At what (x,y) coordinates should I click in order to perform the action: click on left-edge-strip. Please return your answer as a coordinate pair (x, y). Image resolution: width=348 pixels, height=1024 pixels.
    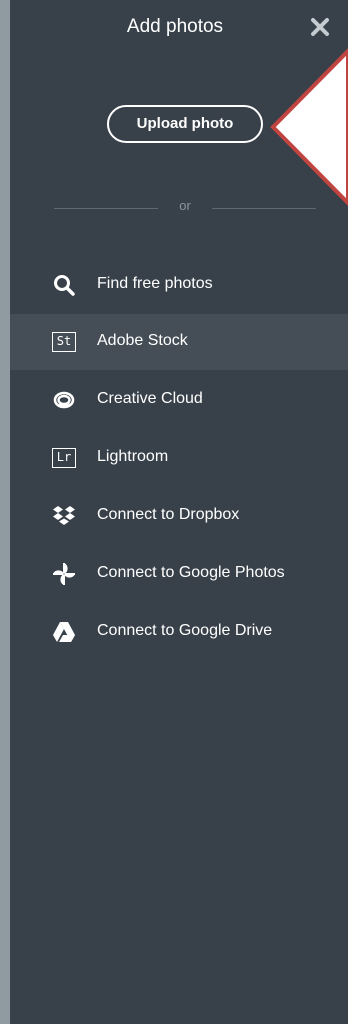
    Looking at the image, I should click on (5, 512).